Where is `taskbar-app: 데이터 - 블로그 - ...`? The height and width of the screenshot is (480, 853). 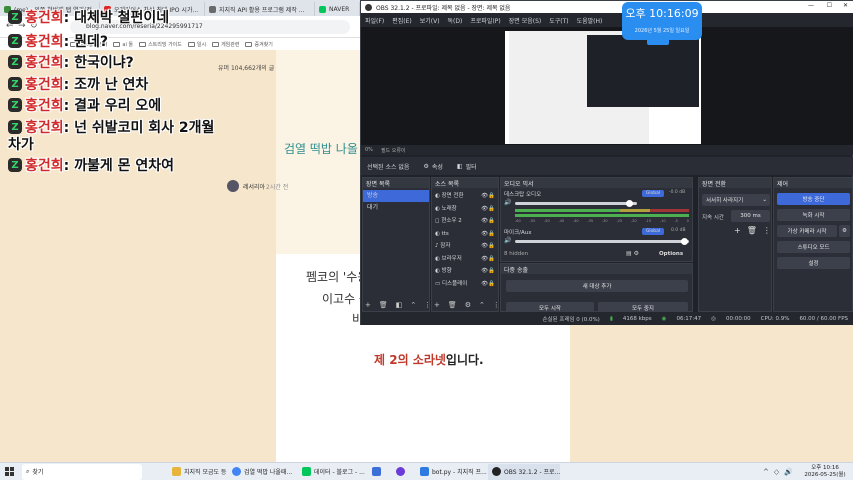 taskbar-app: 데이터 - 블로그 - ... is located at coordinates (333, 472).